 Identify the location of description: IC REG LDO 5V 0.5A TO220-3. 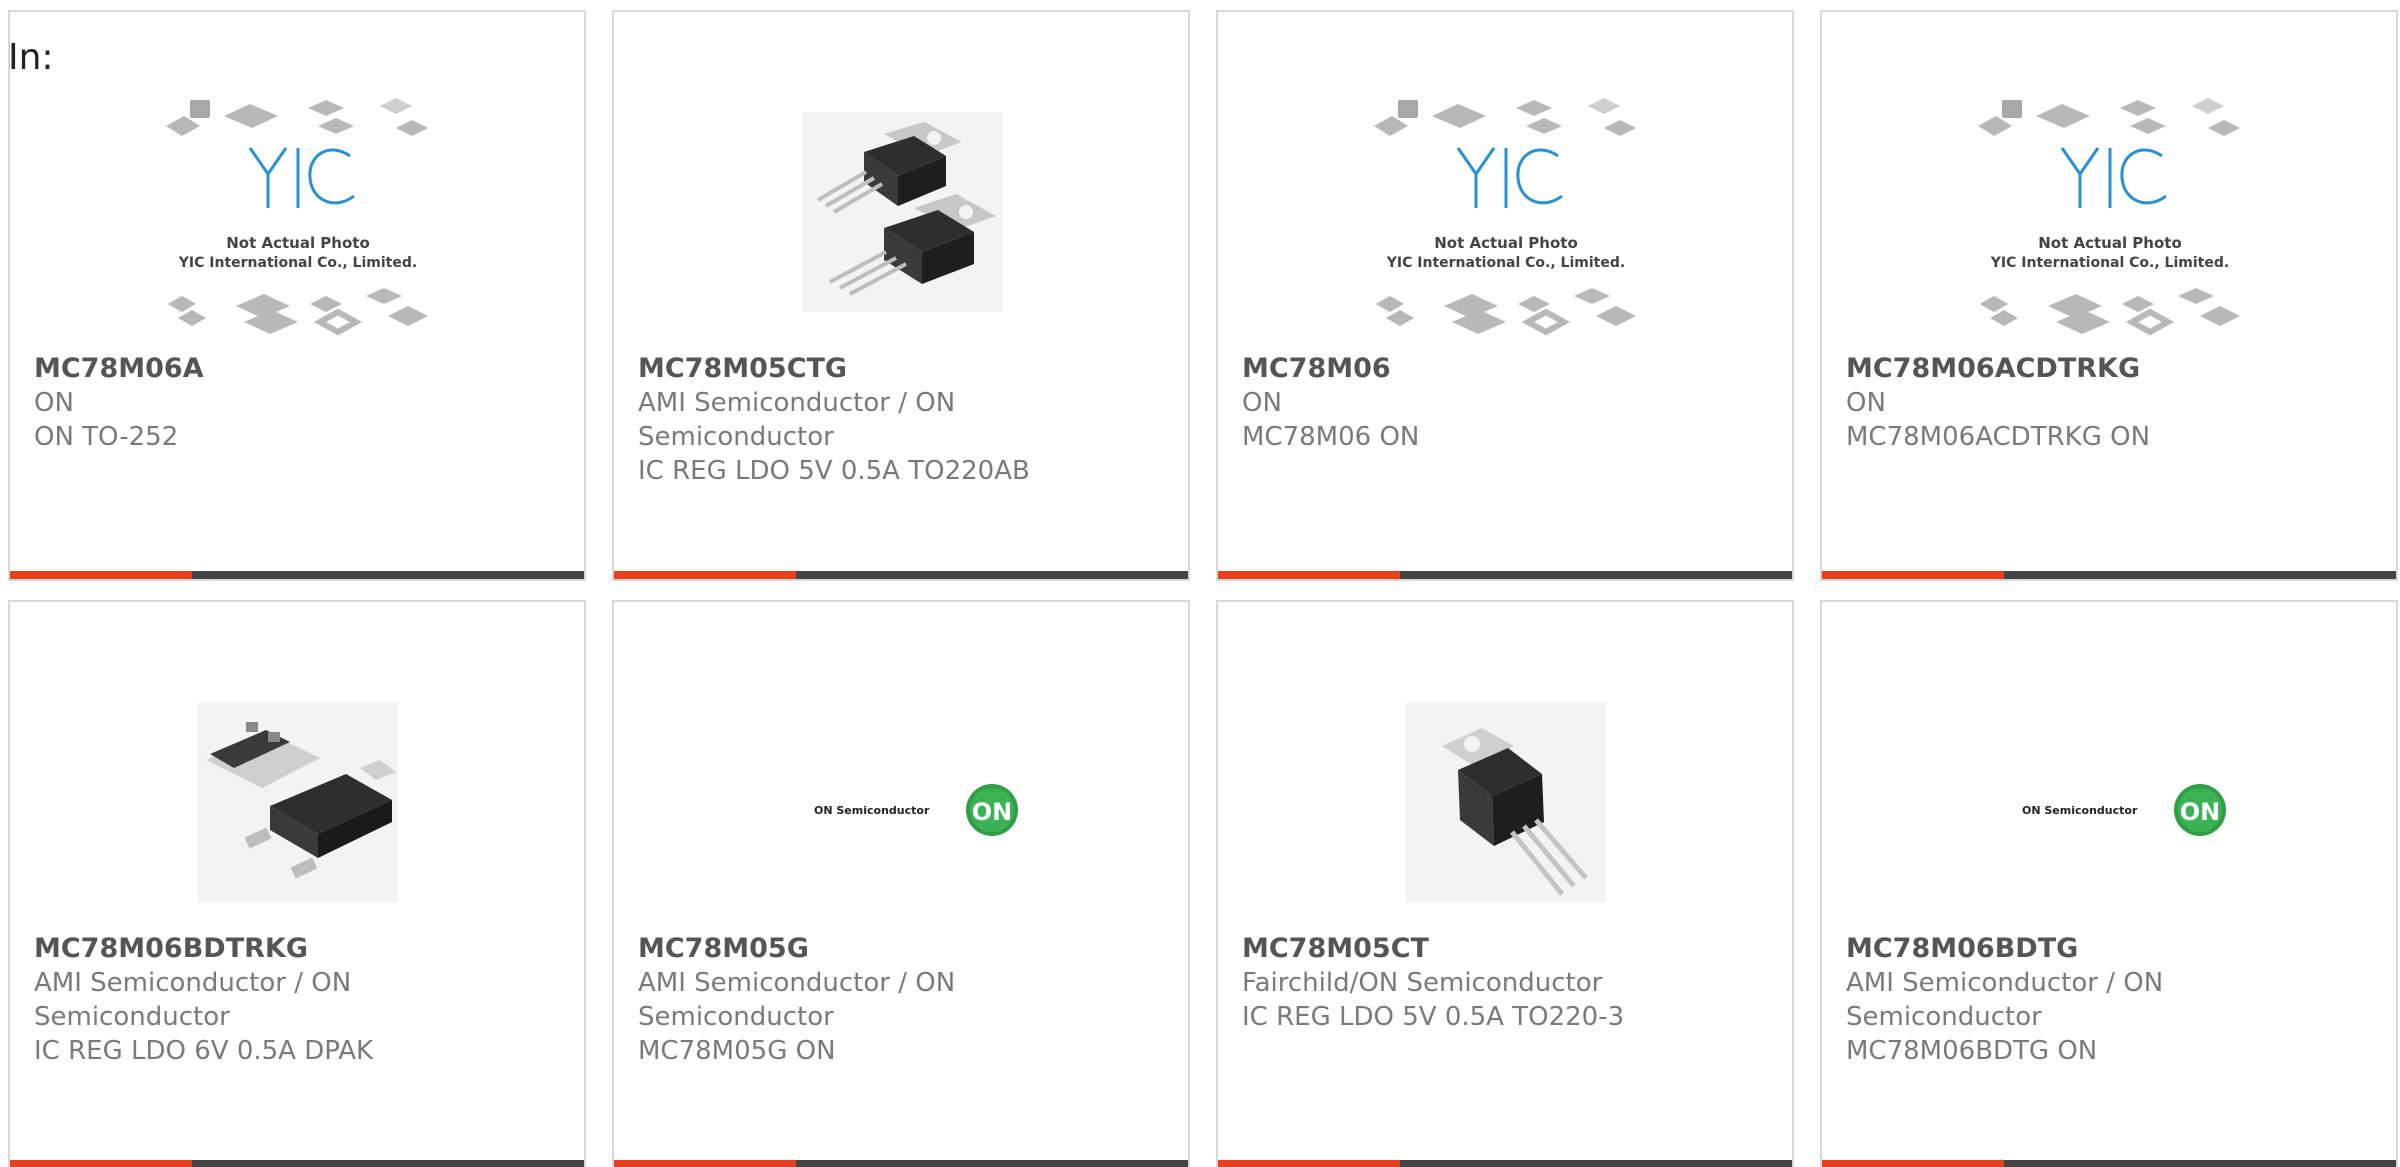
(1433, 1017).